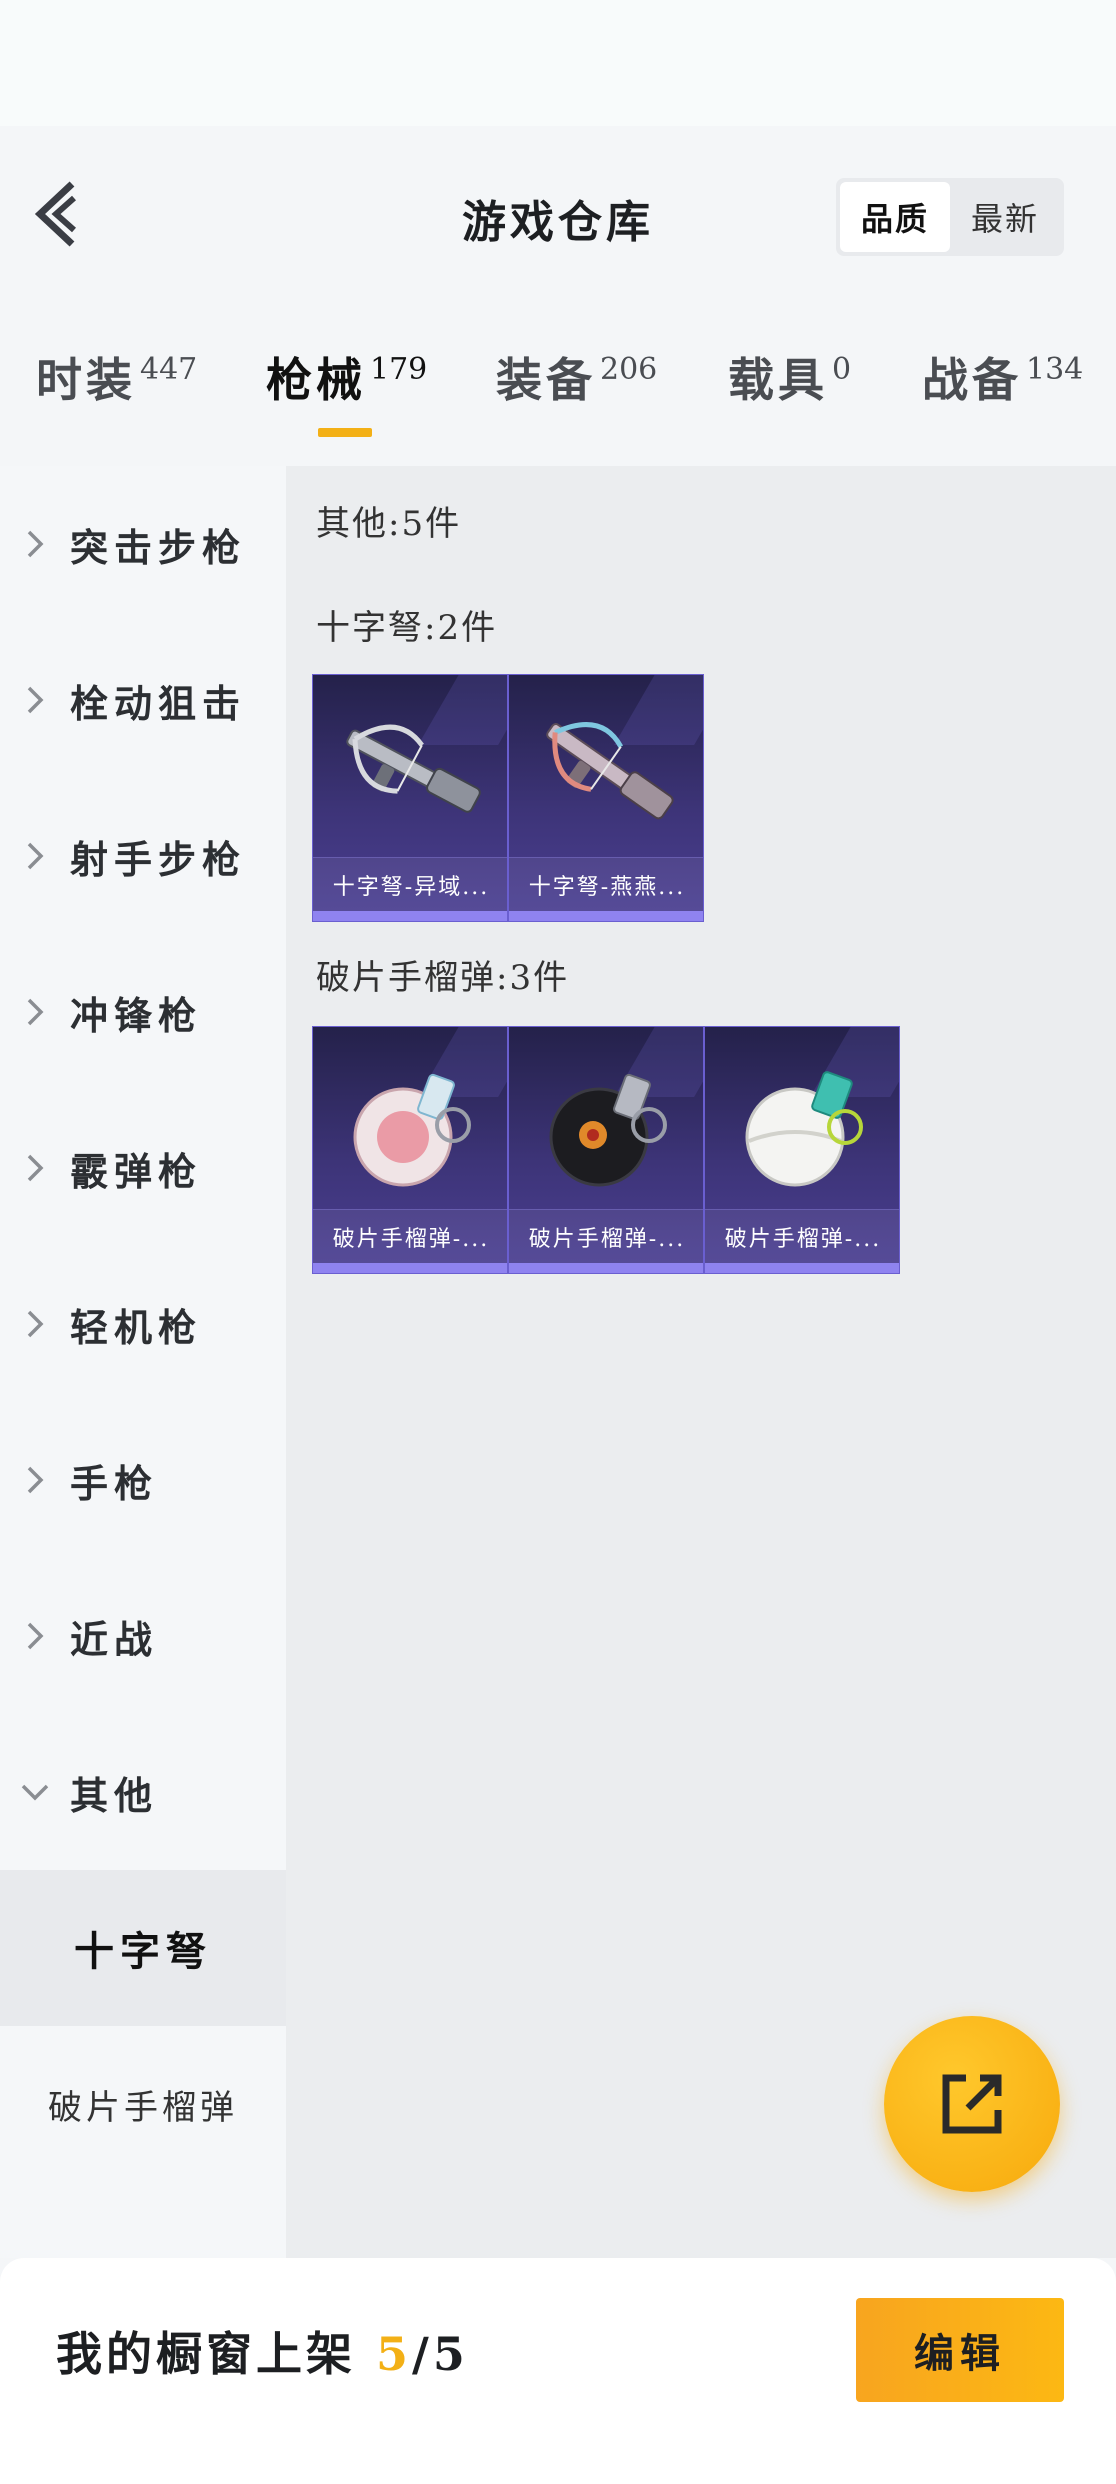  I want to click on sidebar-item-smg: 冲锋枪, so click(143, 1012).